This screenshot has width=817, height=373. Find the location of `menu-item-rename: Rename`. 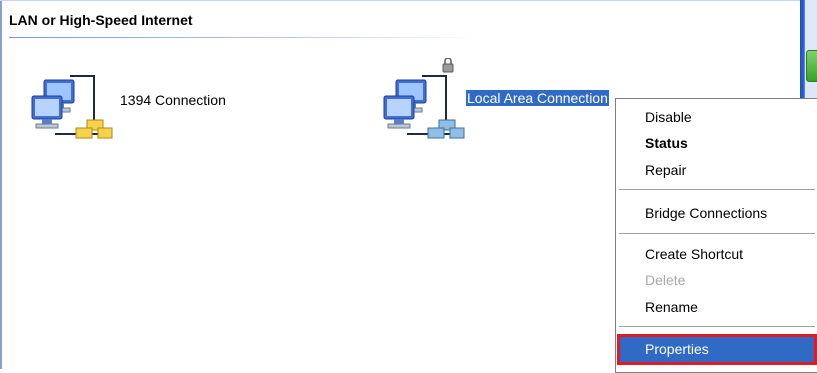

menu-item-rename: Rename is located at coordinates (717, 307).